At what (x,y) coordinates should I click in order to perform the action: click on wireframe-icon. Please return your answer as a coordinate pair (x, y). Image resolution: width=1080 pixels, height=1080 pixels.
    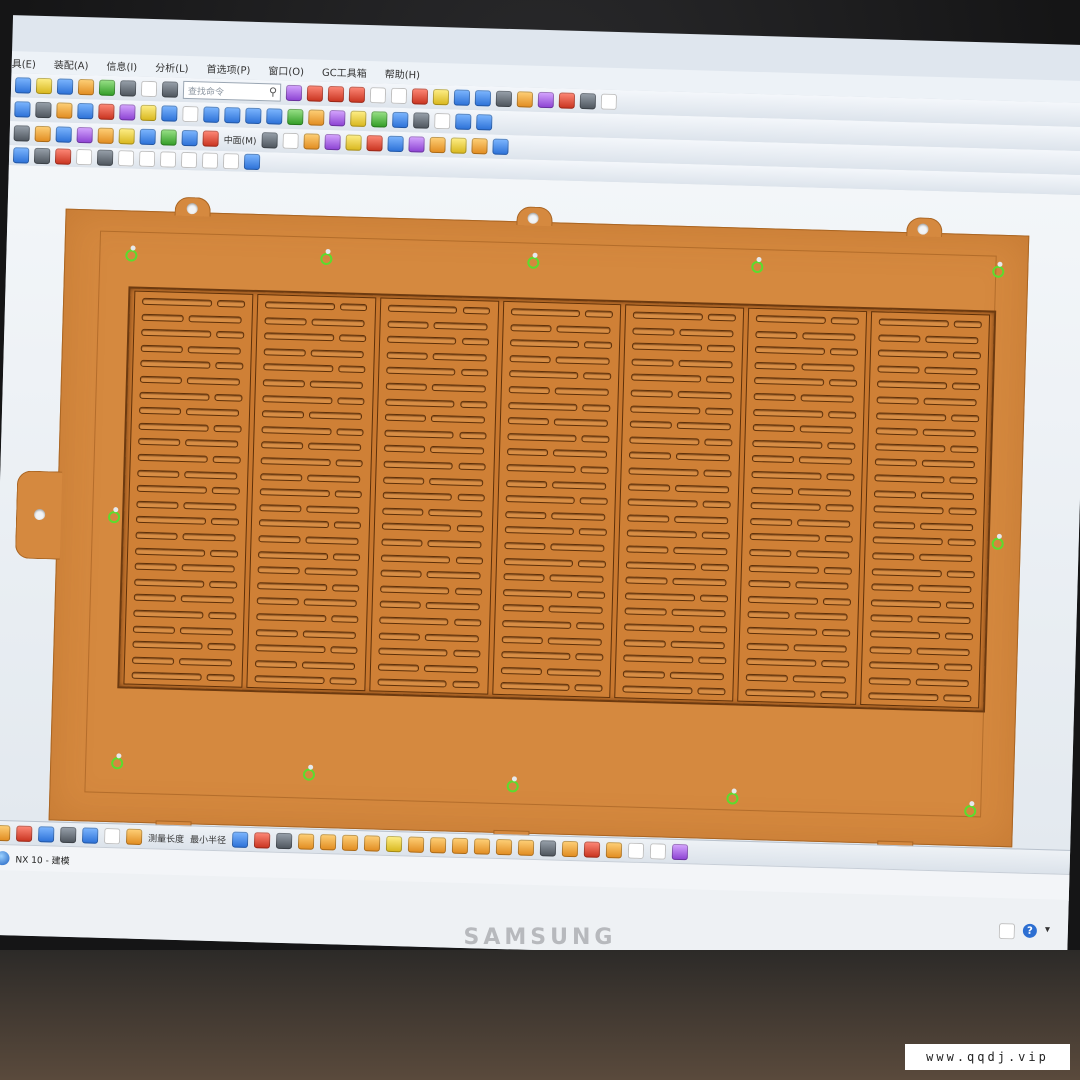
    Looking at the image, I should click on (379, 119).